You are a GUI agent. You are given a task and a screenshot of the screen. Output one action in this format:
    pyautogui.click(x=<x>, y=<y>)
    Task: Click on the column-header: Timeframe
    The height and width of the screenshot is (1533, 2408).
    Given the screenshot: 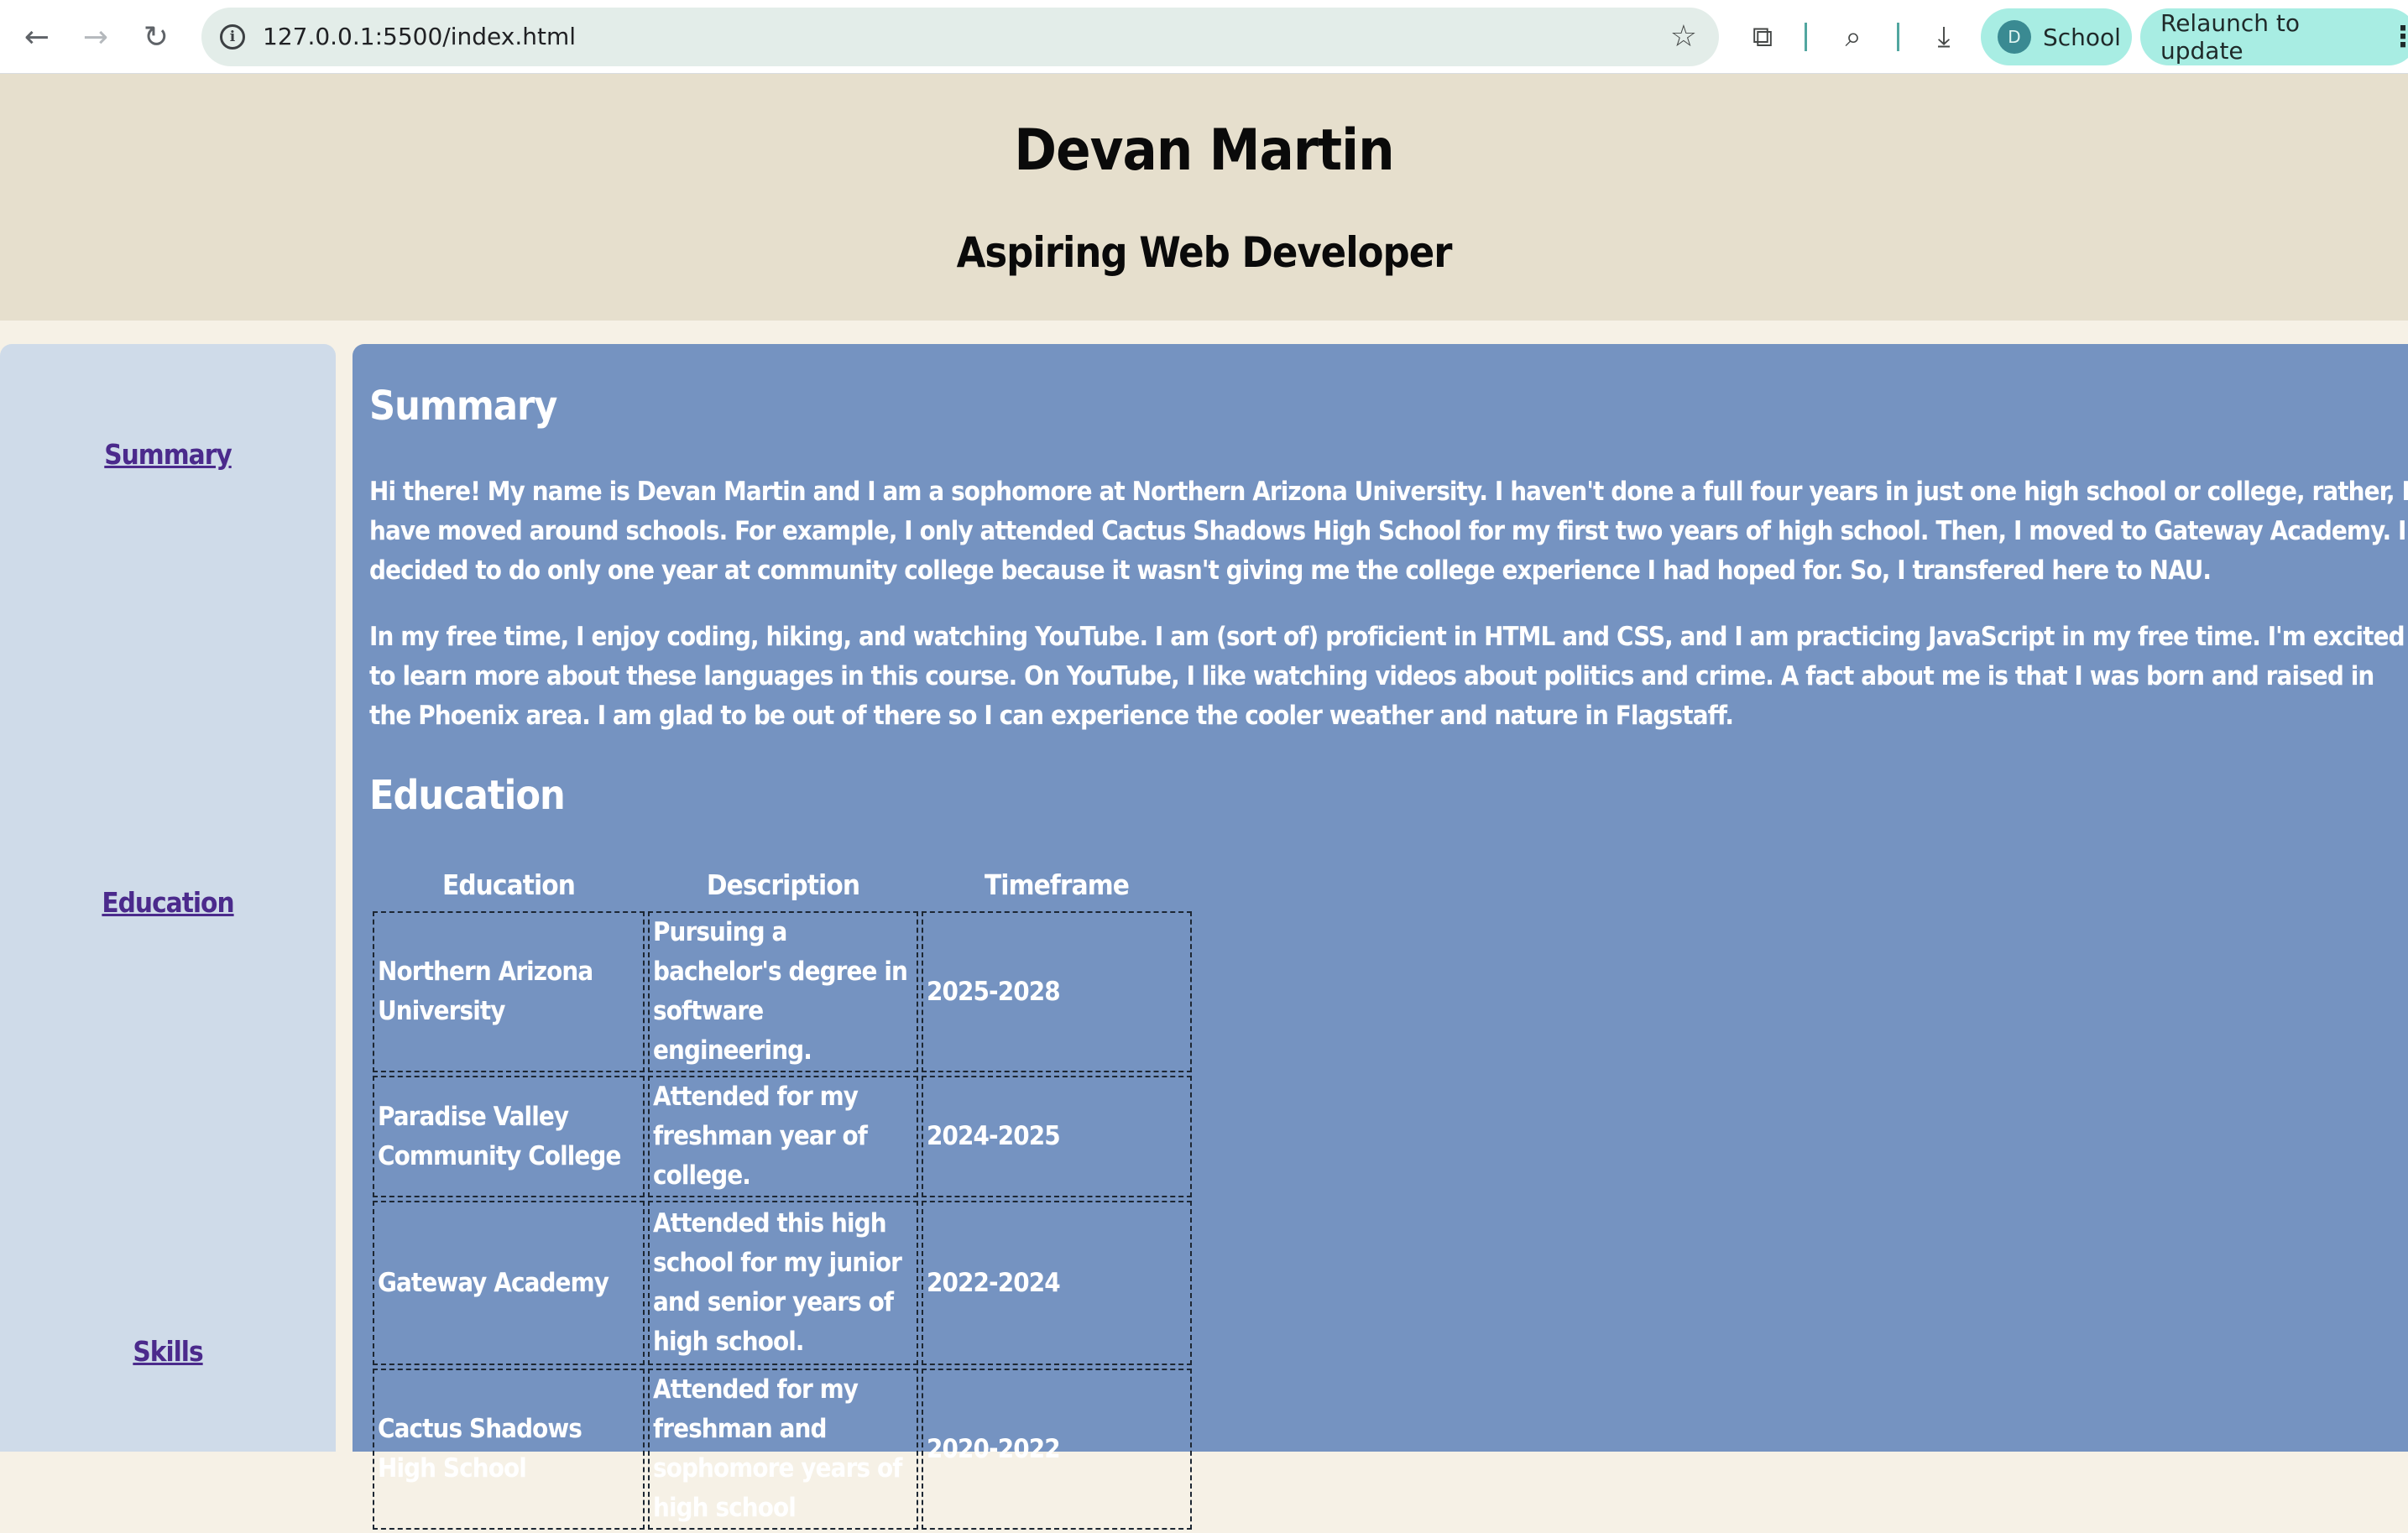 What is the action you would take?
    pyautogui.click(x=1057, y=885)
    